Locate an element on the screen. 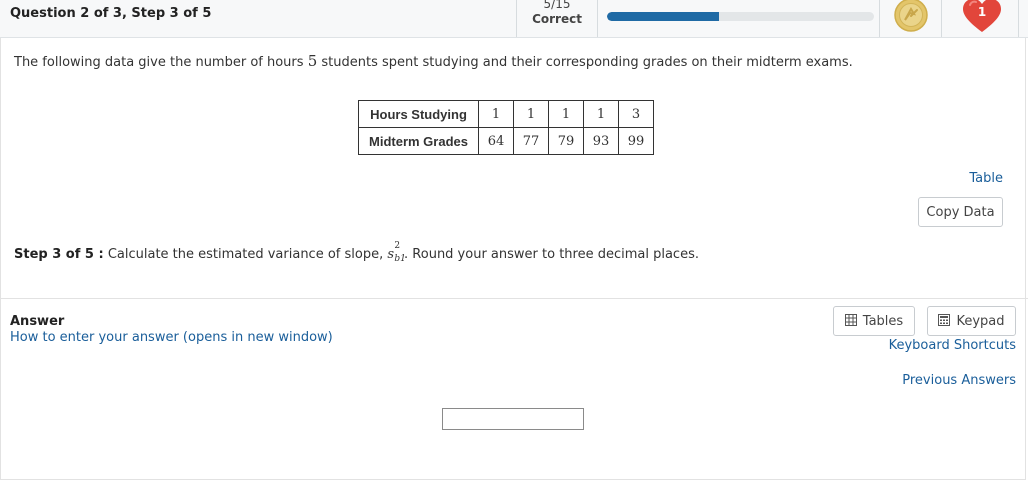  table-cell: 93 is located at coordinates (601, 141).